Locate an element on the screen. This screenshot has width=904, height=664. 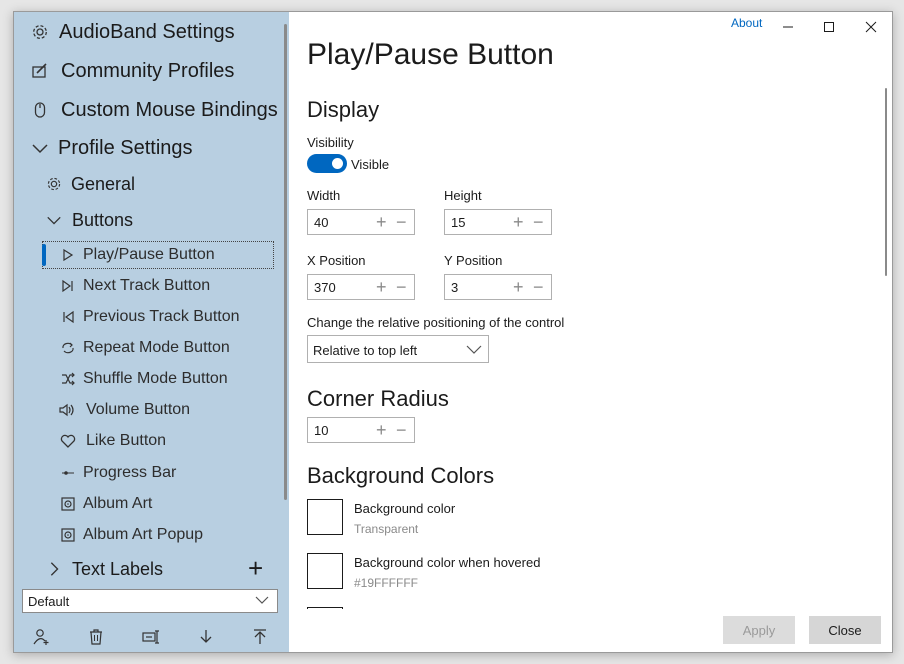
edit-icon is located at coordinates (40, 71).